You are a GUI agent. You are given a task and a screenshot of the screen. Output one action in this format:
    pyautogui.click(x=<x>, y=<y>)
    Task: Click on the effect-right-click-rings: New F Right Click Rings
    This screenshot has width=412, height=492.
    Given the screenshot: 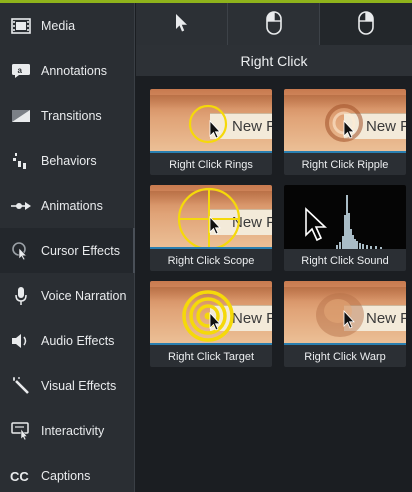 What is the action you would take?
    pyautogui.click(x=211, y=132)
    